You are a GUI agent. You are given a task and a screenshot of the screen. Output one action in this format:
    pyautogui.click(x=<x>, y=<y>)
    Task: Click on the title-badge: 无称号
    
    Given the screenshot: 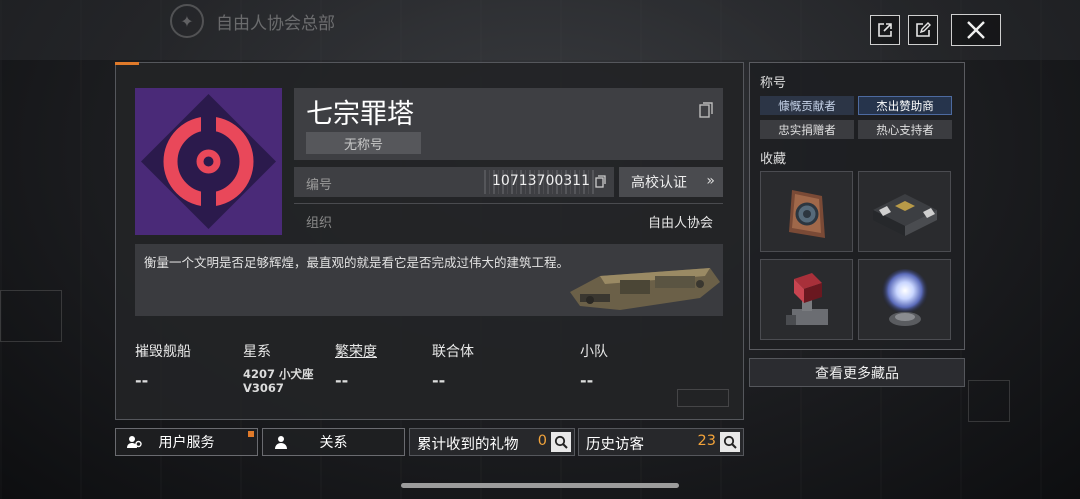 What is the action you would take?
    pyautogui.click(x=363, y=143)
    